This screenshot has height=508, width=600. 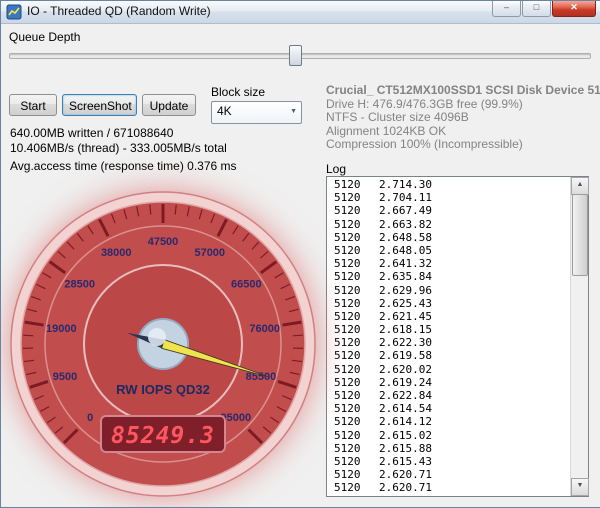 What do you see at coordinates (295, 55) in the screenshot?
I see `slider-thumb` at bounding box center [295, 55].